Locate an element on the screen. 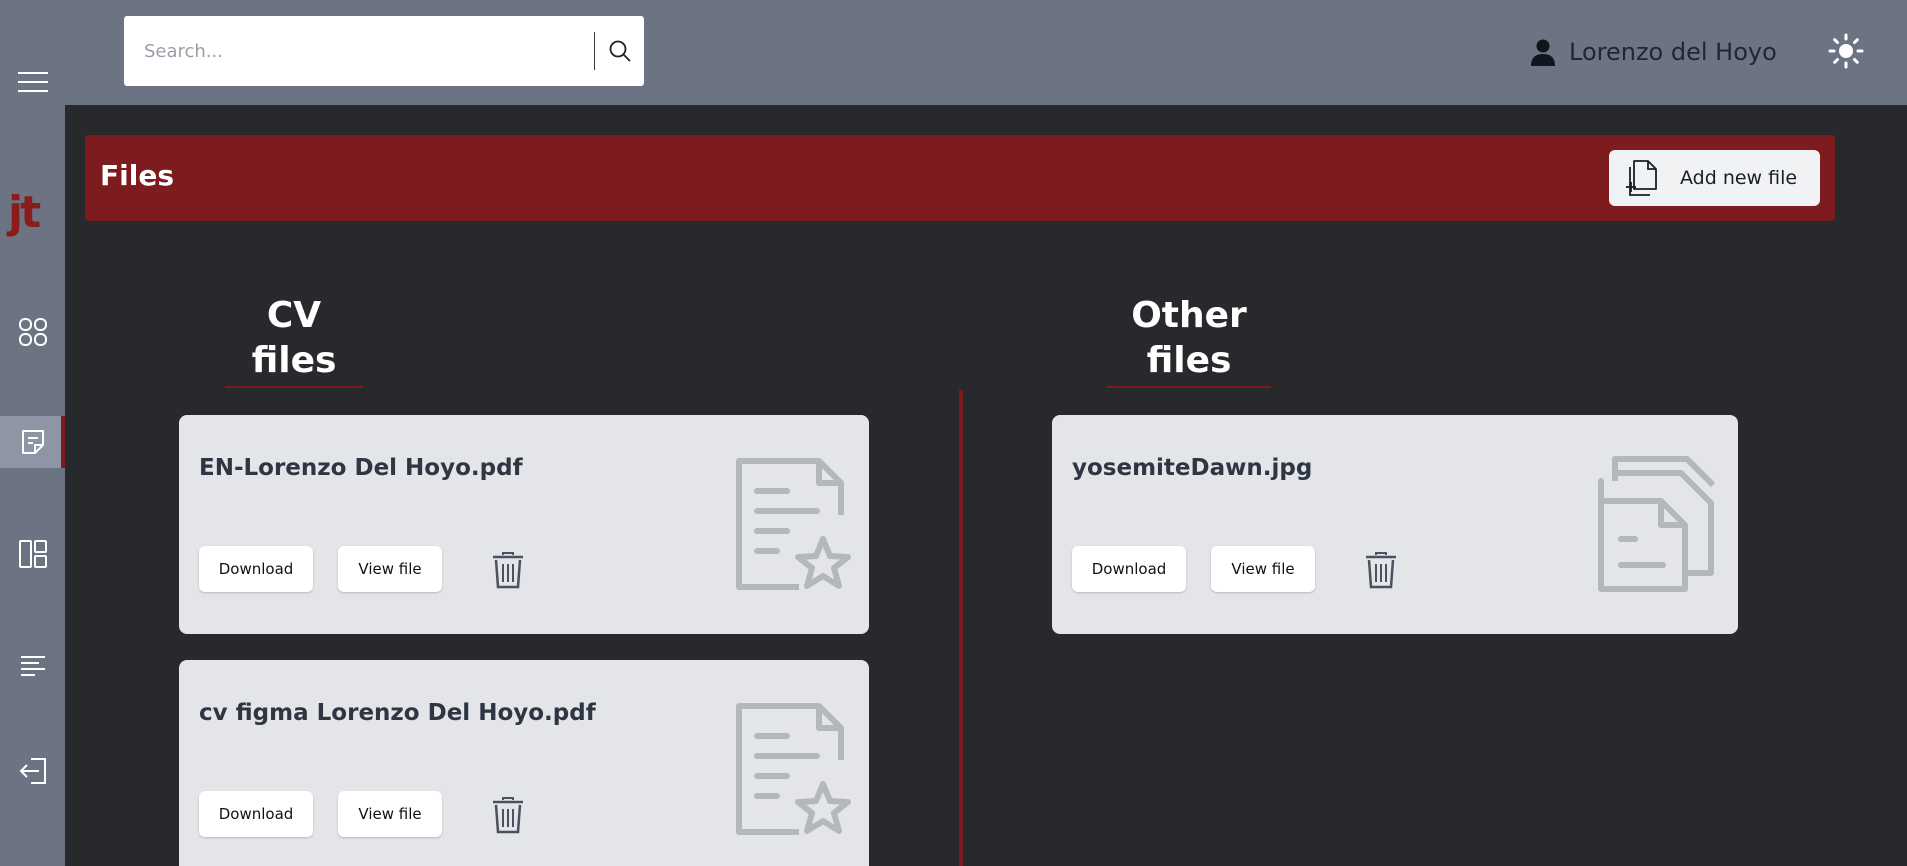 The width and height of the screenshot is (1907, 866). search-box is located at coordinates (384, 51).